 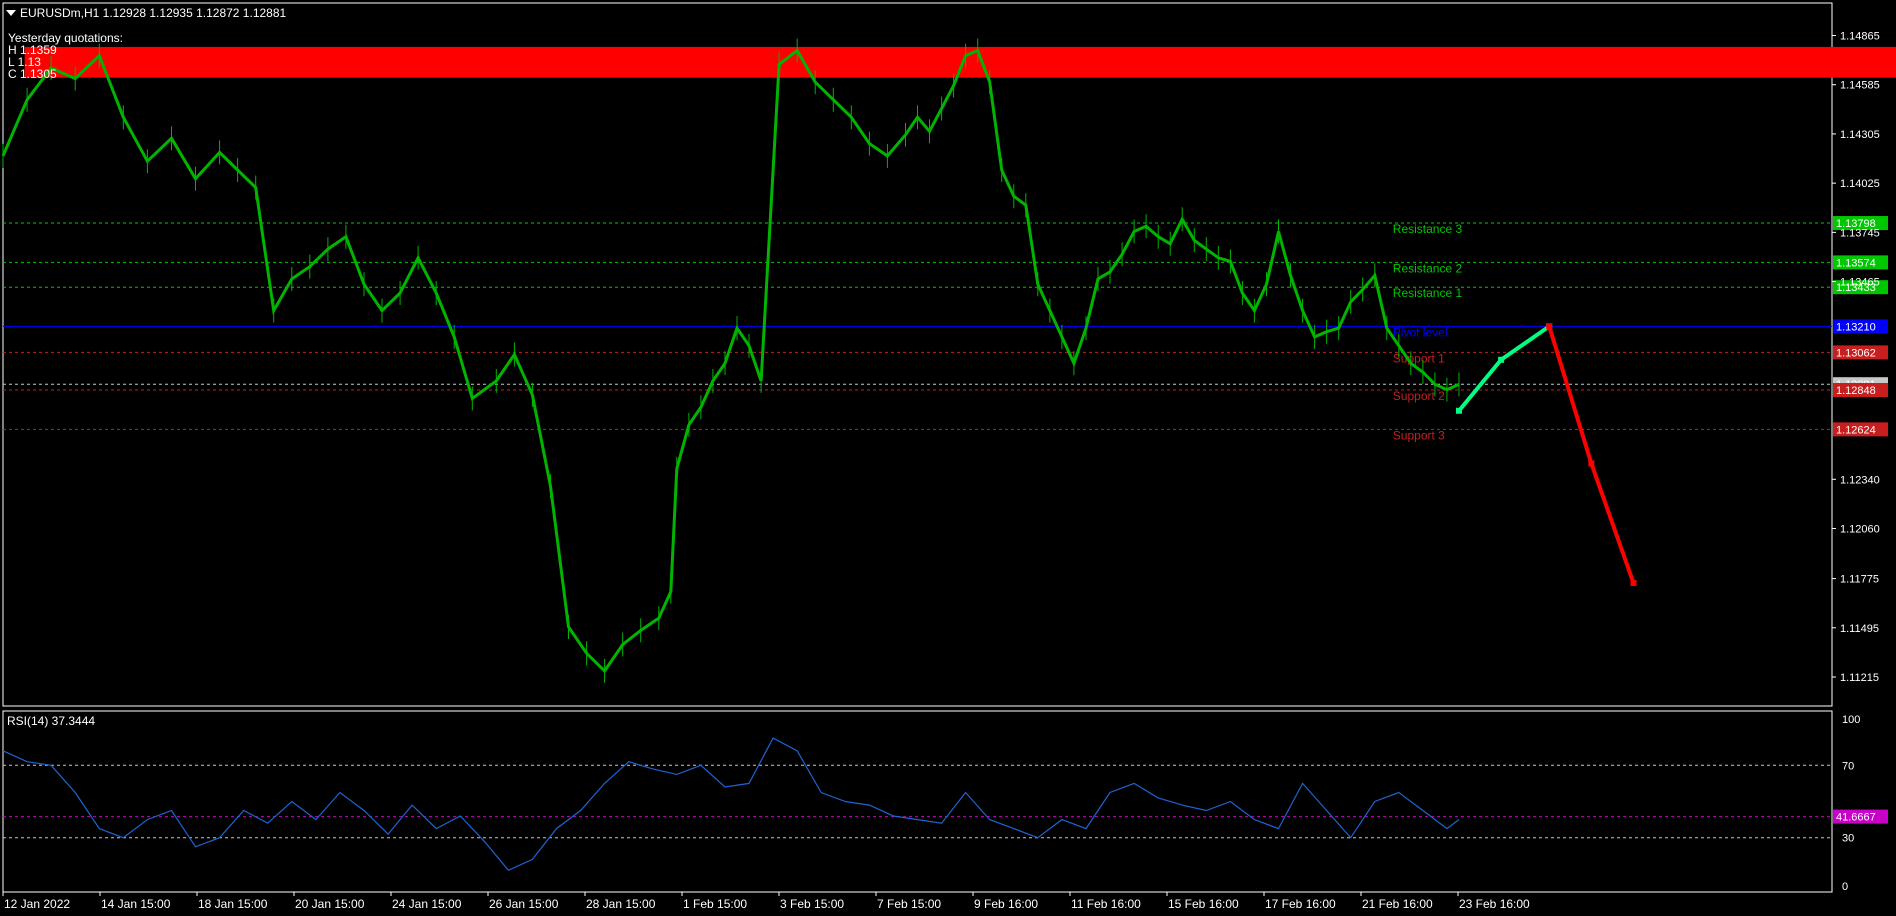 I want to click on price-tick-label: 1.14585, so click(x=1860, y=86).